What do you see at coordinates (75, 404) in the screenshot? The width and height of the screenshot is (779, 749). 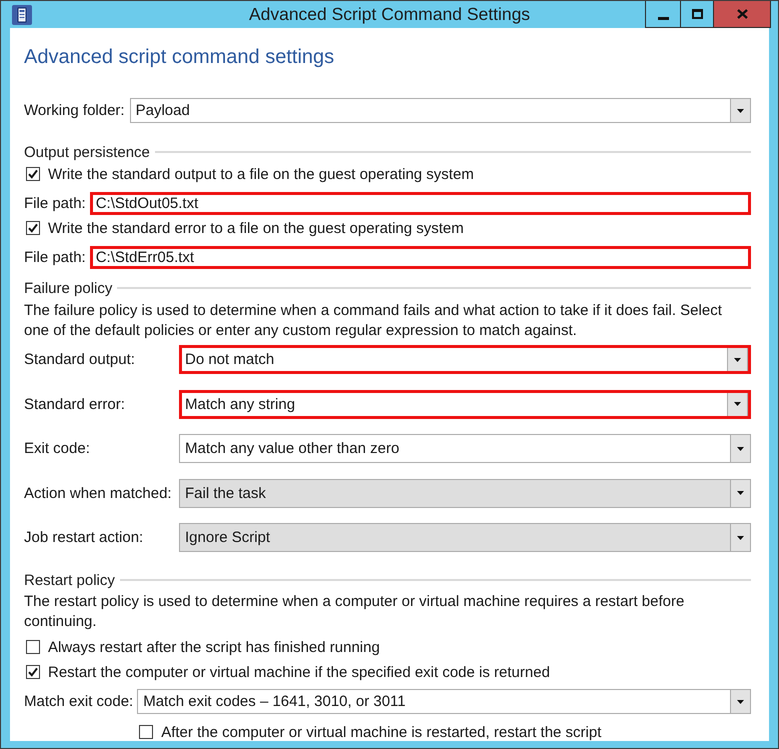 I see `field-label: Standard error:` at bounding box center [75, 404].